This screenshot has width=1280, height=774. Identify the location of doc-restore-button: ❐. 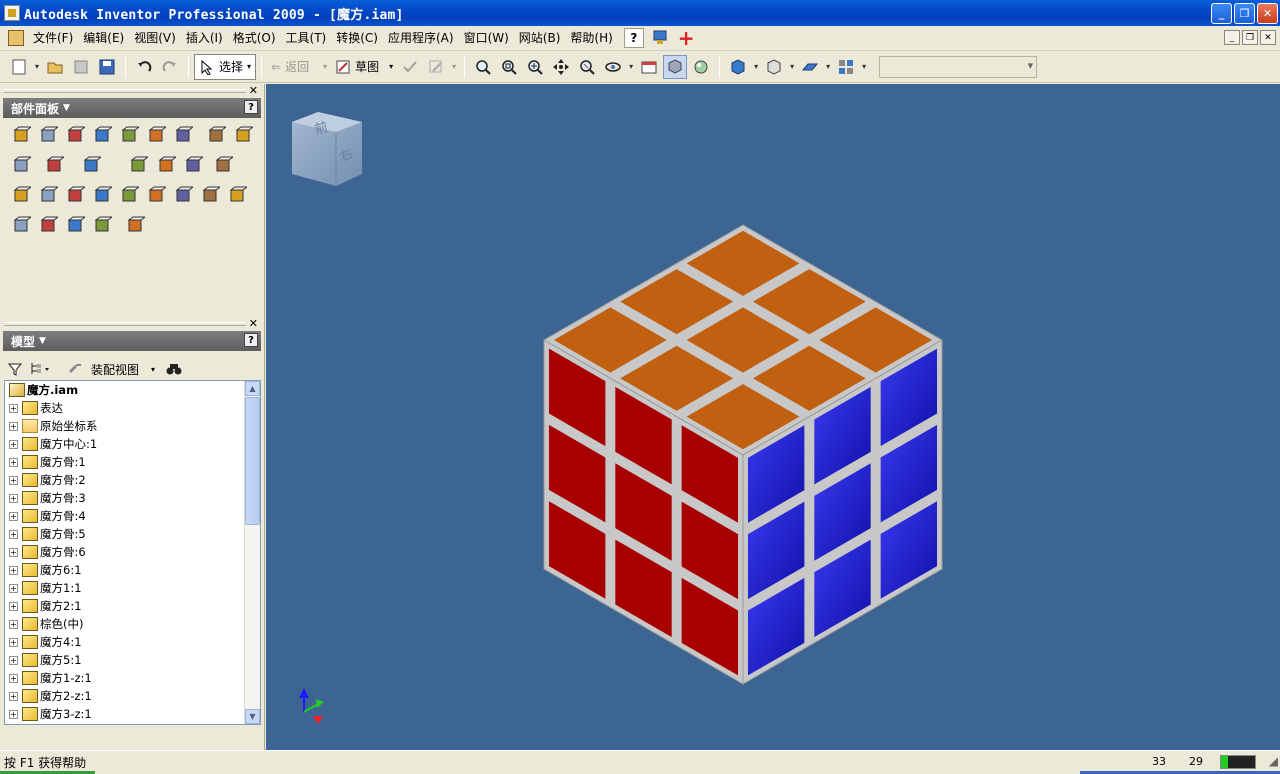
(1250, 37).